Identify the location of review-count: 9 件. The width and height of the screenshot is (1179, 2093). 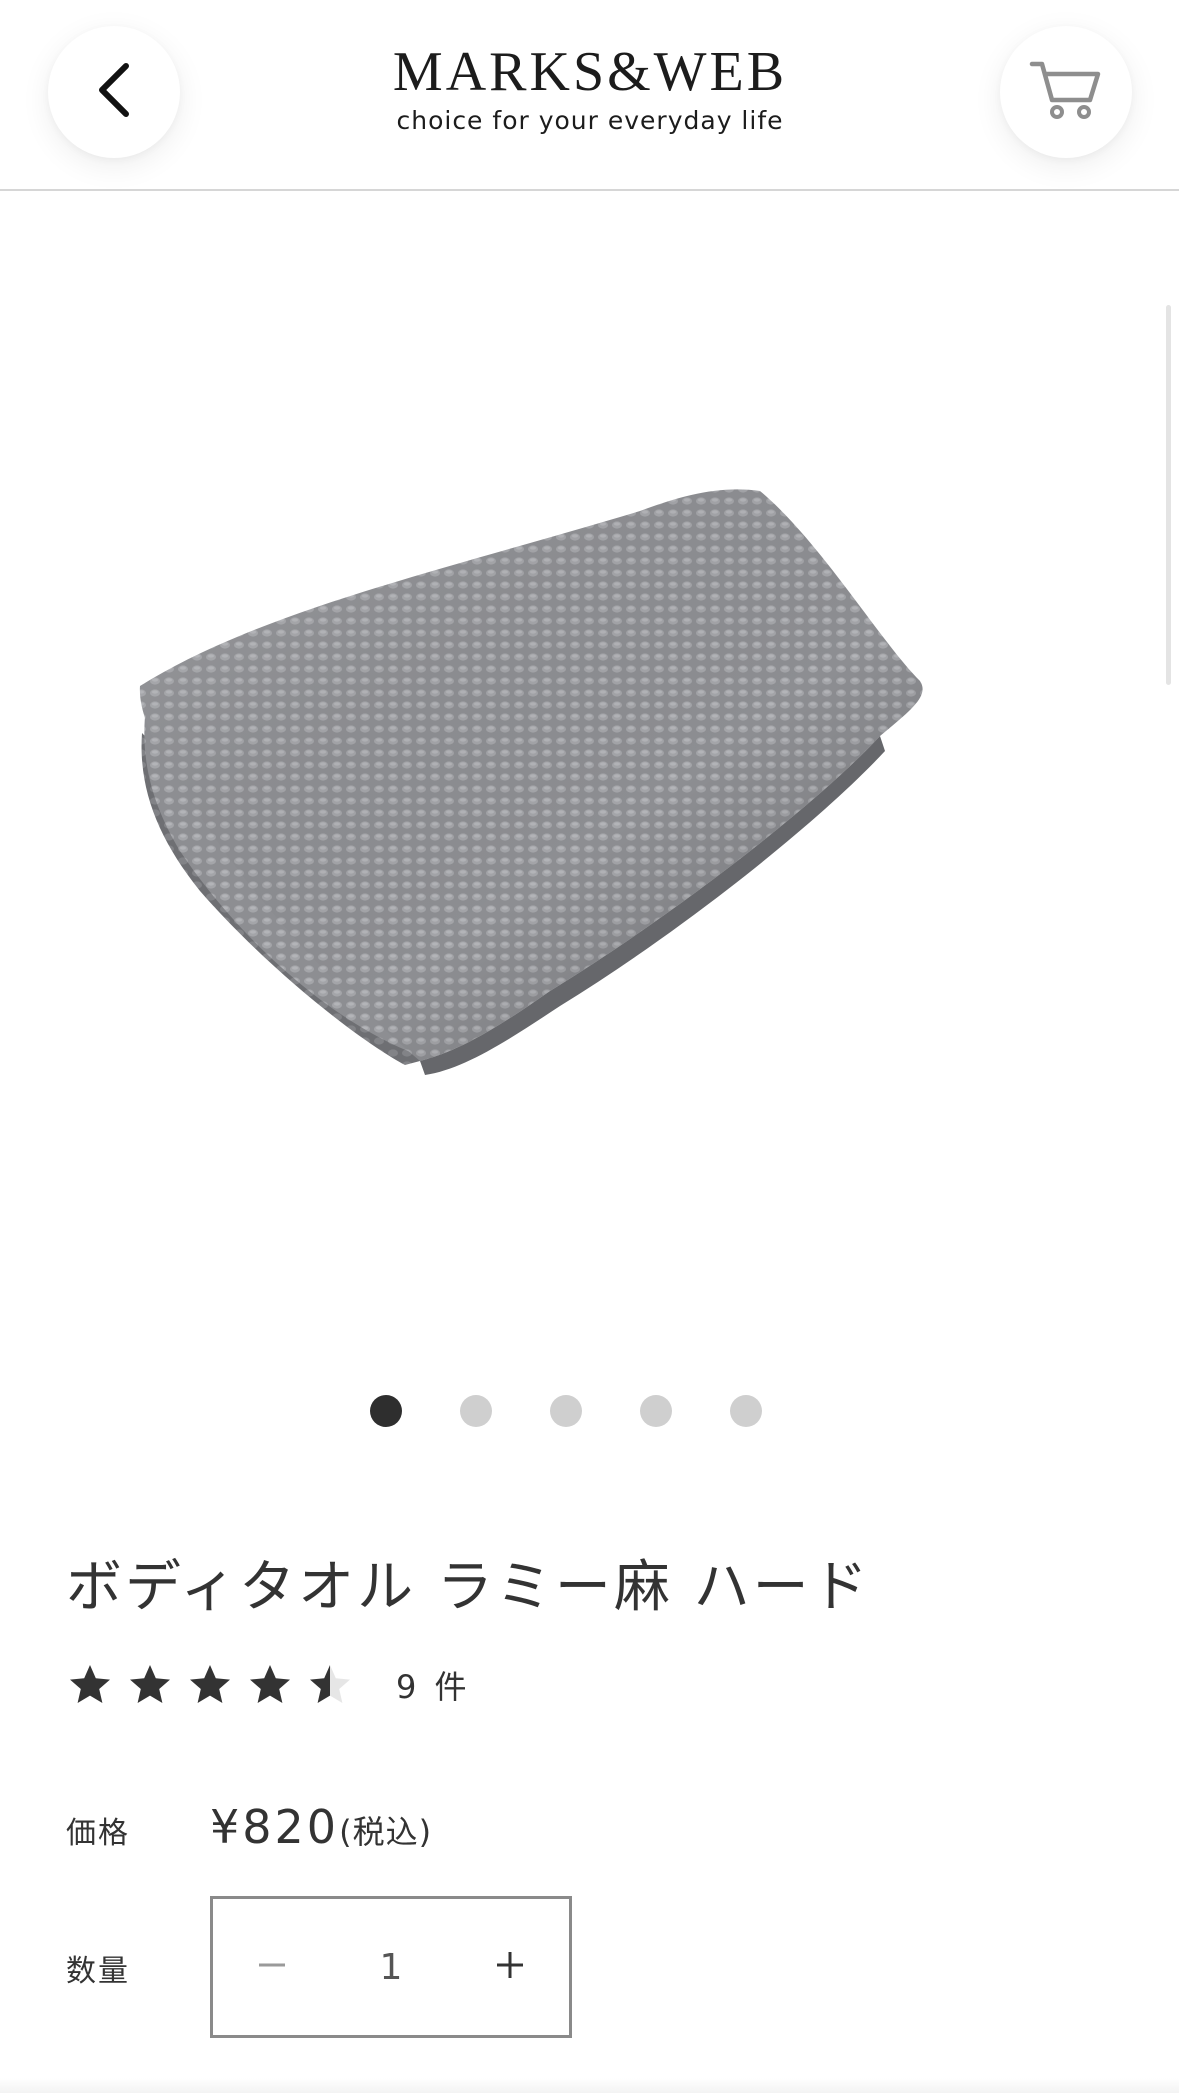
(433, 1685).